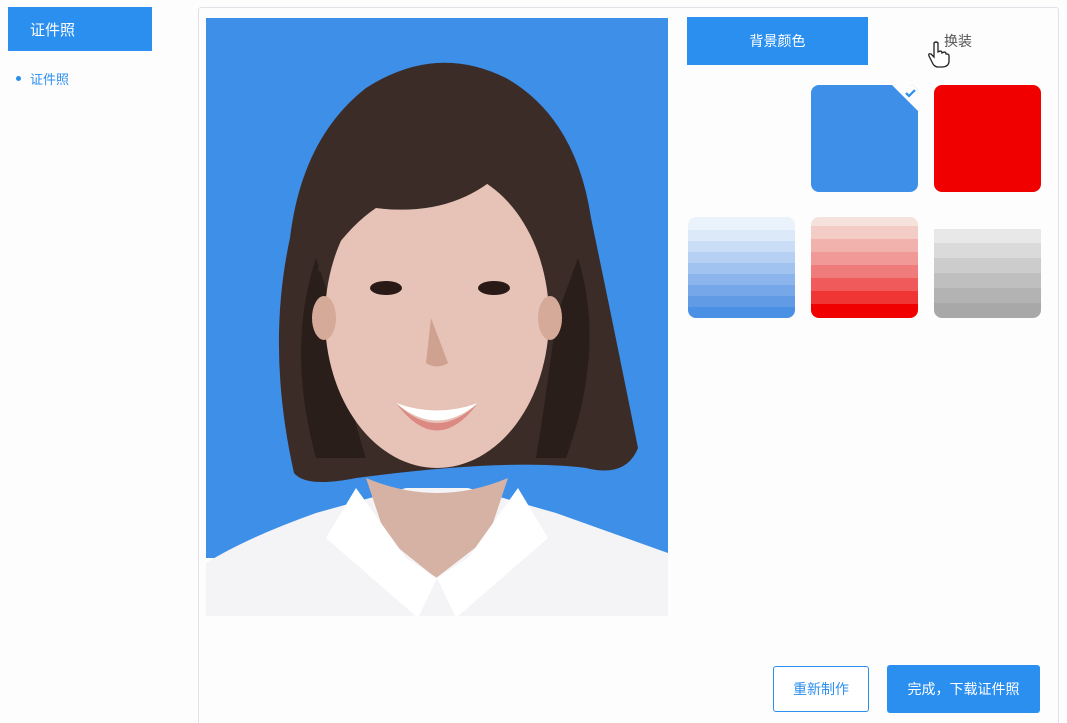  What do you see at coordinates (963, 689) in the screenshot?
I see `finish-download-button: 完成，下载证件照` at bounding box center [963, 689].